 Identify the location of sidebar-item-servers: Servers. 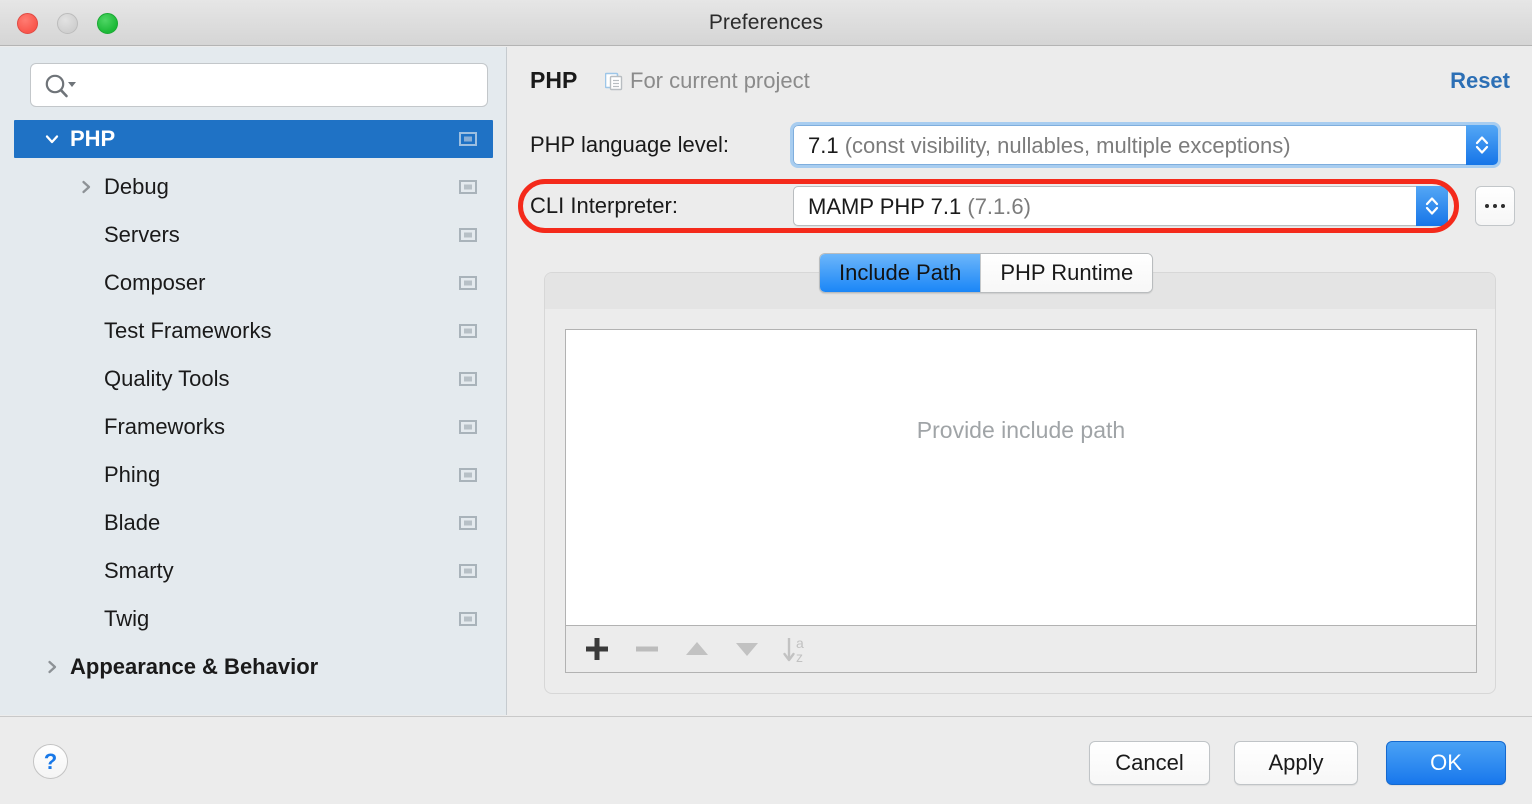
(253, 235).